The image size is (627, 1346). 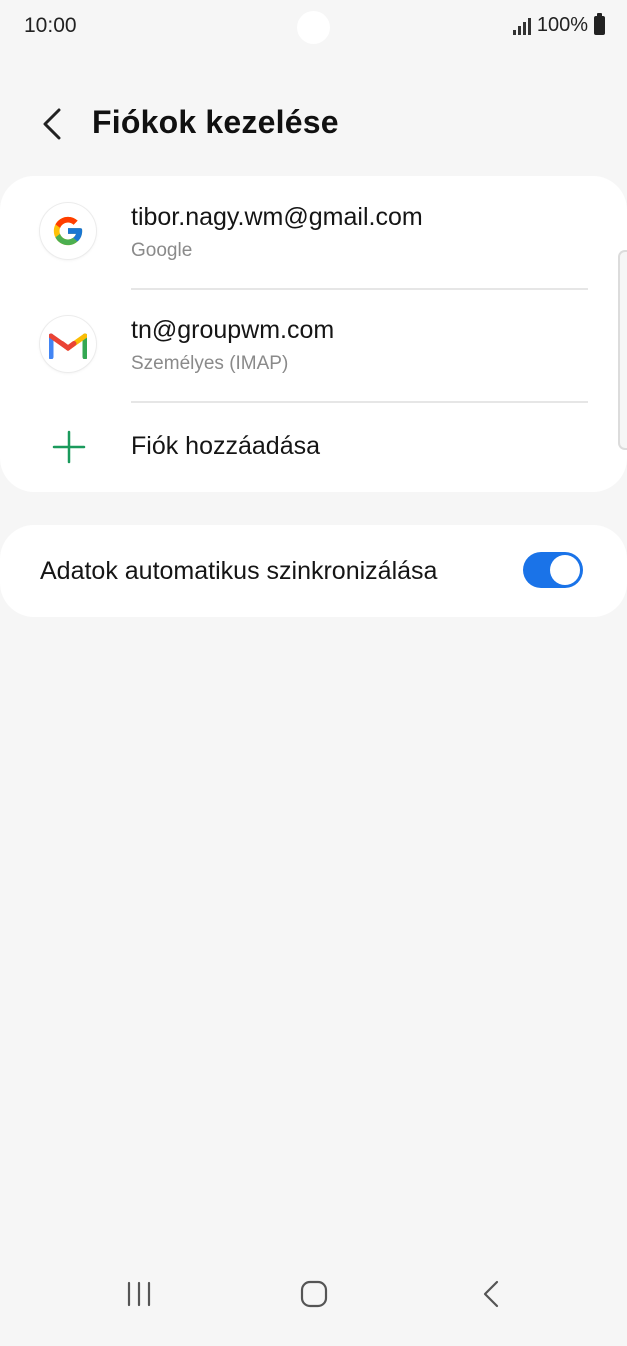 I want to click on add-account-button: Fiók hozzáadása, so click(x=313, y=447).